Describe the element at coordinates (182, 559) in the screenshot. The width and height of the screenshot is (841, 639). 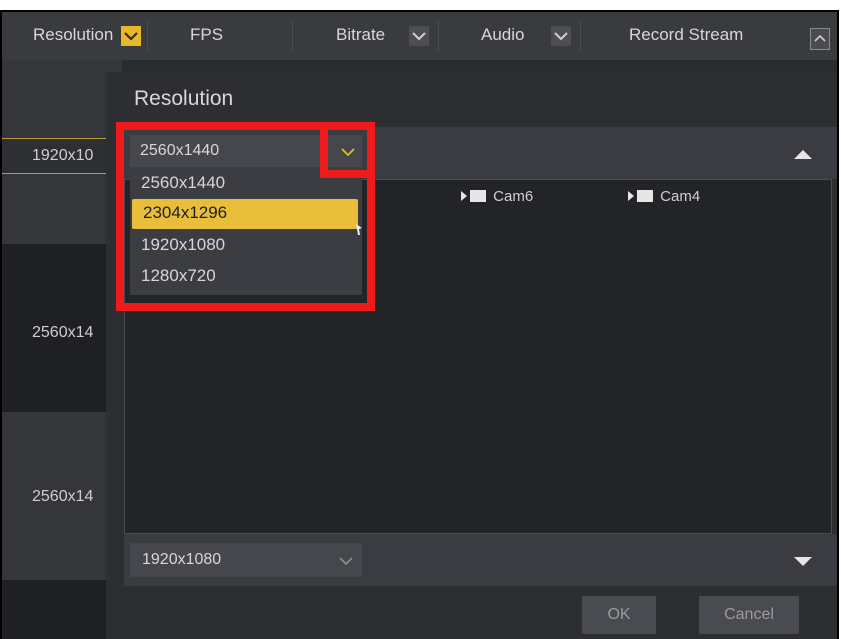
I see `bottom-select-value: 1920x1080` at that location.